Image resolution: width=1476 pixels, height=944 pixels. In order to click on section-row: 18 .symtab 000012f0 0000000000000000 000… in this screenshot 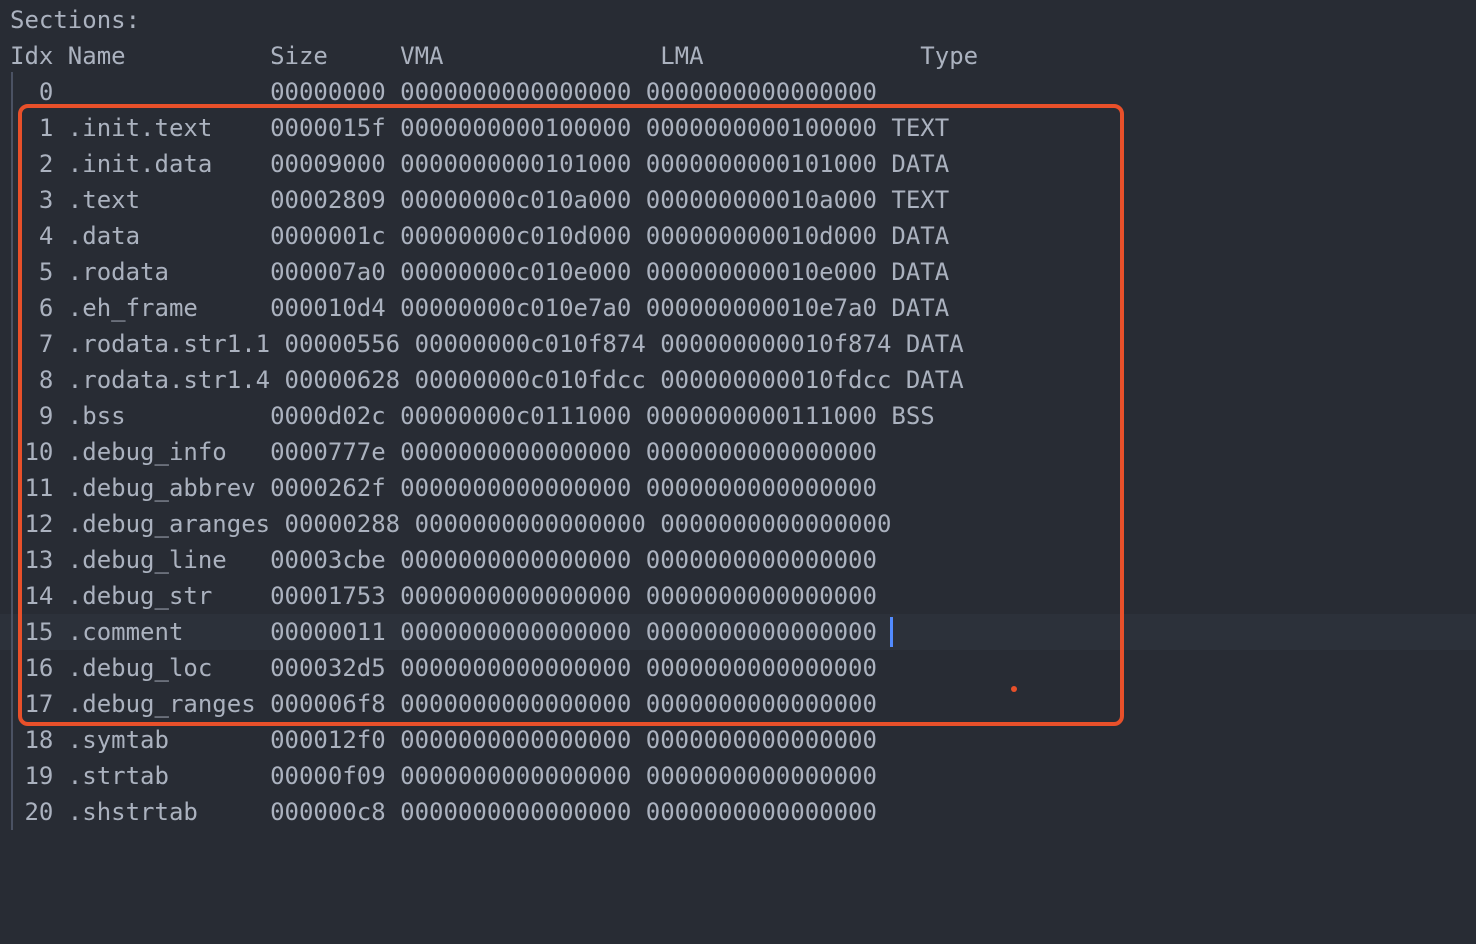, I will do `click(443, 740)`.